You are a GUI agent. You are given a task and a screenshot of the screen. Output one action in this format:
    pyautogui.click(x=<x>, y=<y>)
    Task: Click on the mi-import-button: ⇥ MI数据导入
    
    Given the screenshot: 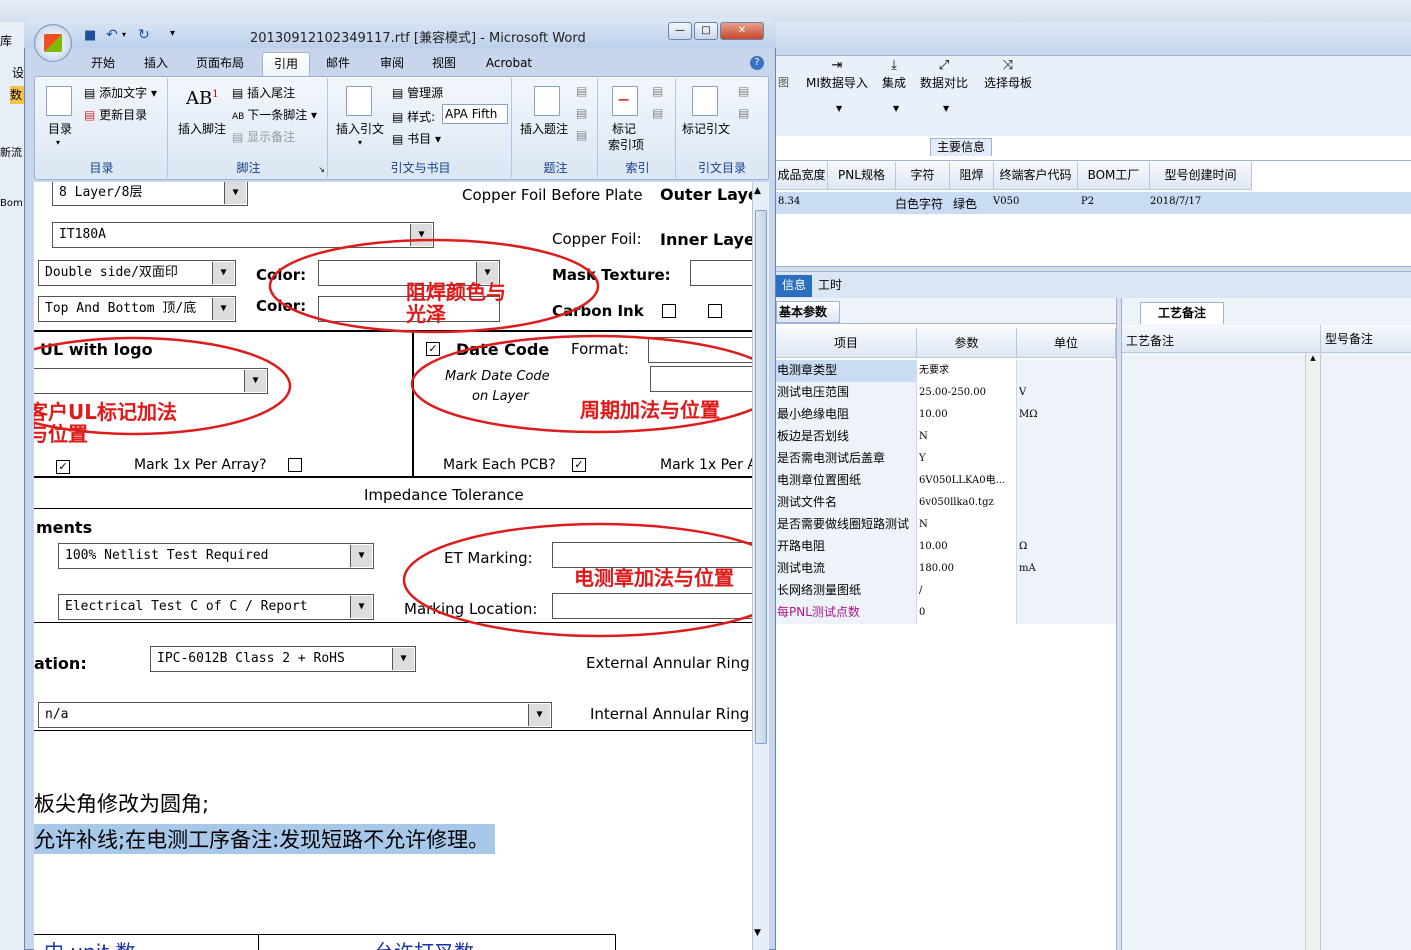 What is the action you would take?
    pyautogui.click(x=837, y=74)
    